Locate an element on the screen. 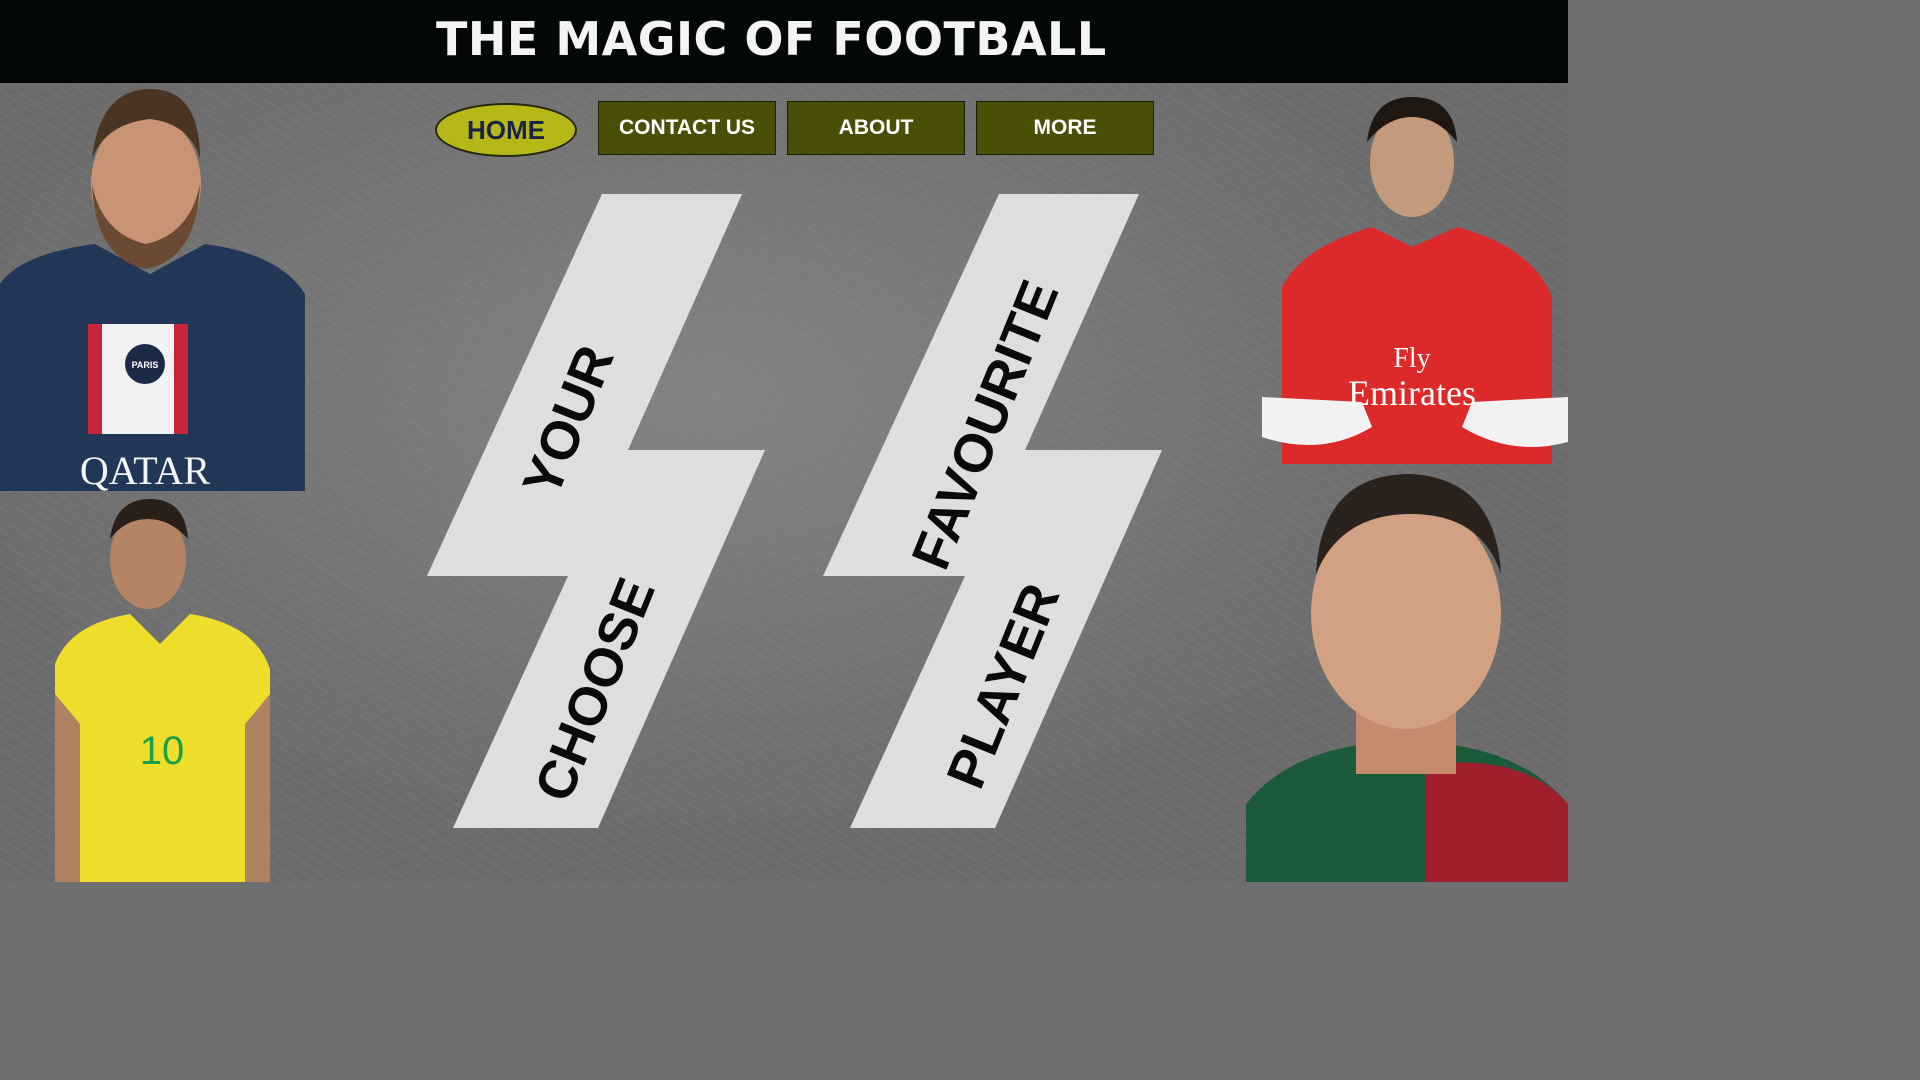 The image size is (1920, 1080). player-image: Fly Emirates is located at coordinates (1415, 280).